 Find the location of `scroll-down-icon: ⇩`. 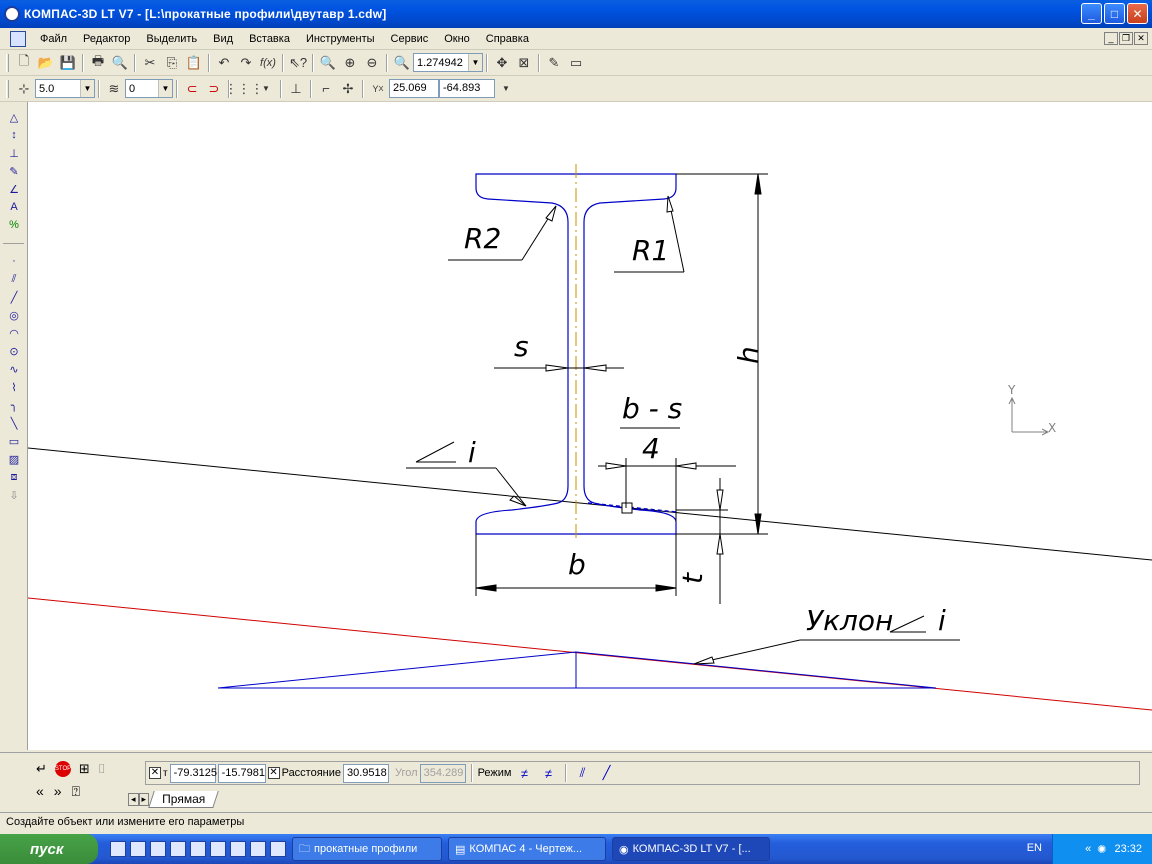

scroll-down-icon: ⇩ is located at coordinates (14, 495).